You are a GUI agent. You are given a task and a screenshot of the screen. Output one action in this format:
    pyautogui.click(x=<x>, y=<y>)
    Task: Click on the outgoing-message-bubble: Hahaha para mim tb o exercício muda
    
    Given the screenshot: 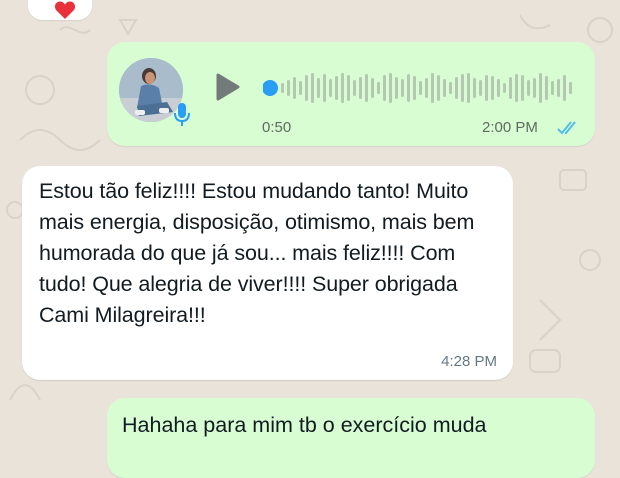 What is the action you would take?
    pyautogui.click(x=351, y=438)
    